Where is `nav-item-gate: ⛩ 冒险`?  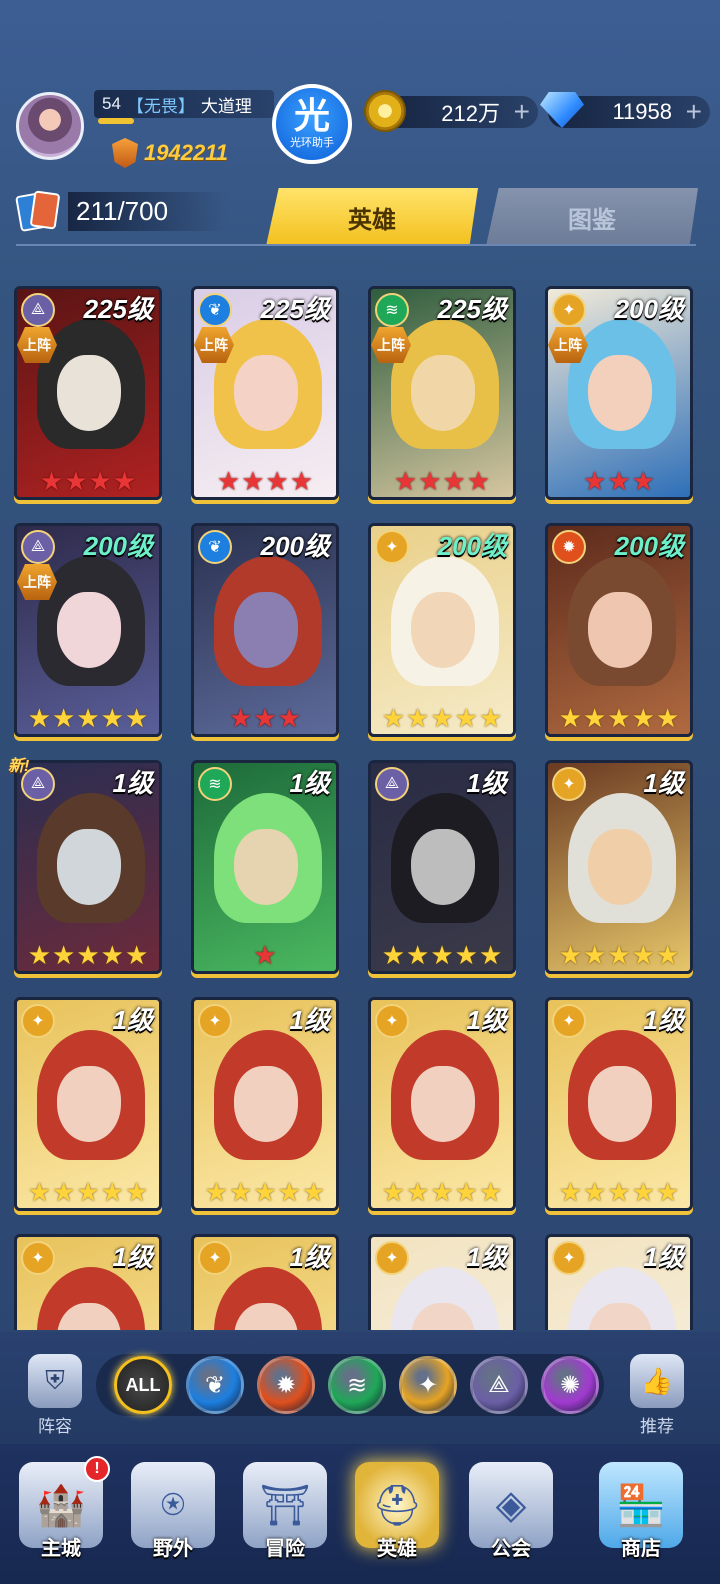 nav-item-gate: ⛩ 冒险 is located at coordinates (285, 1511).